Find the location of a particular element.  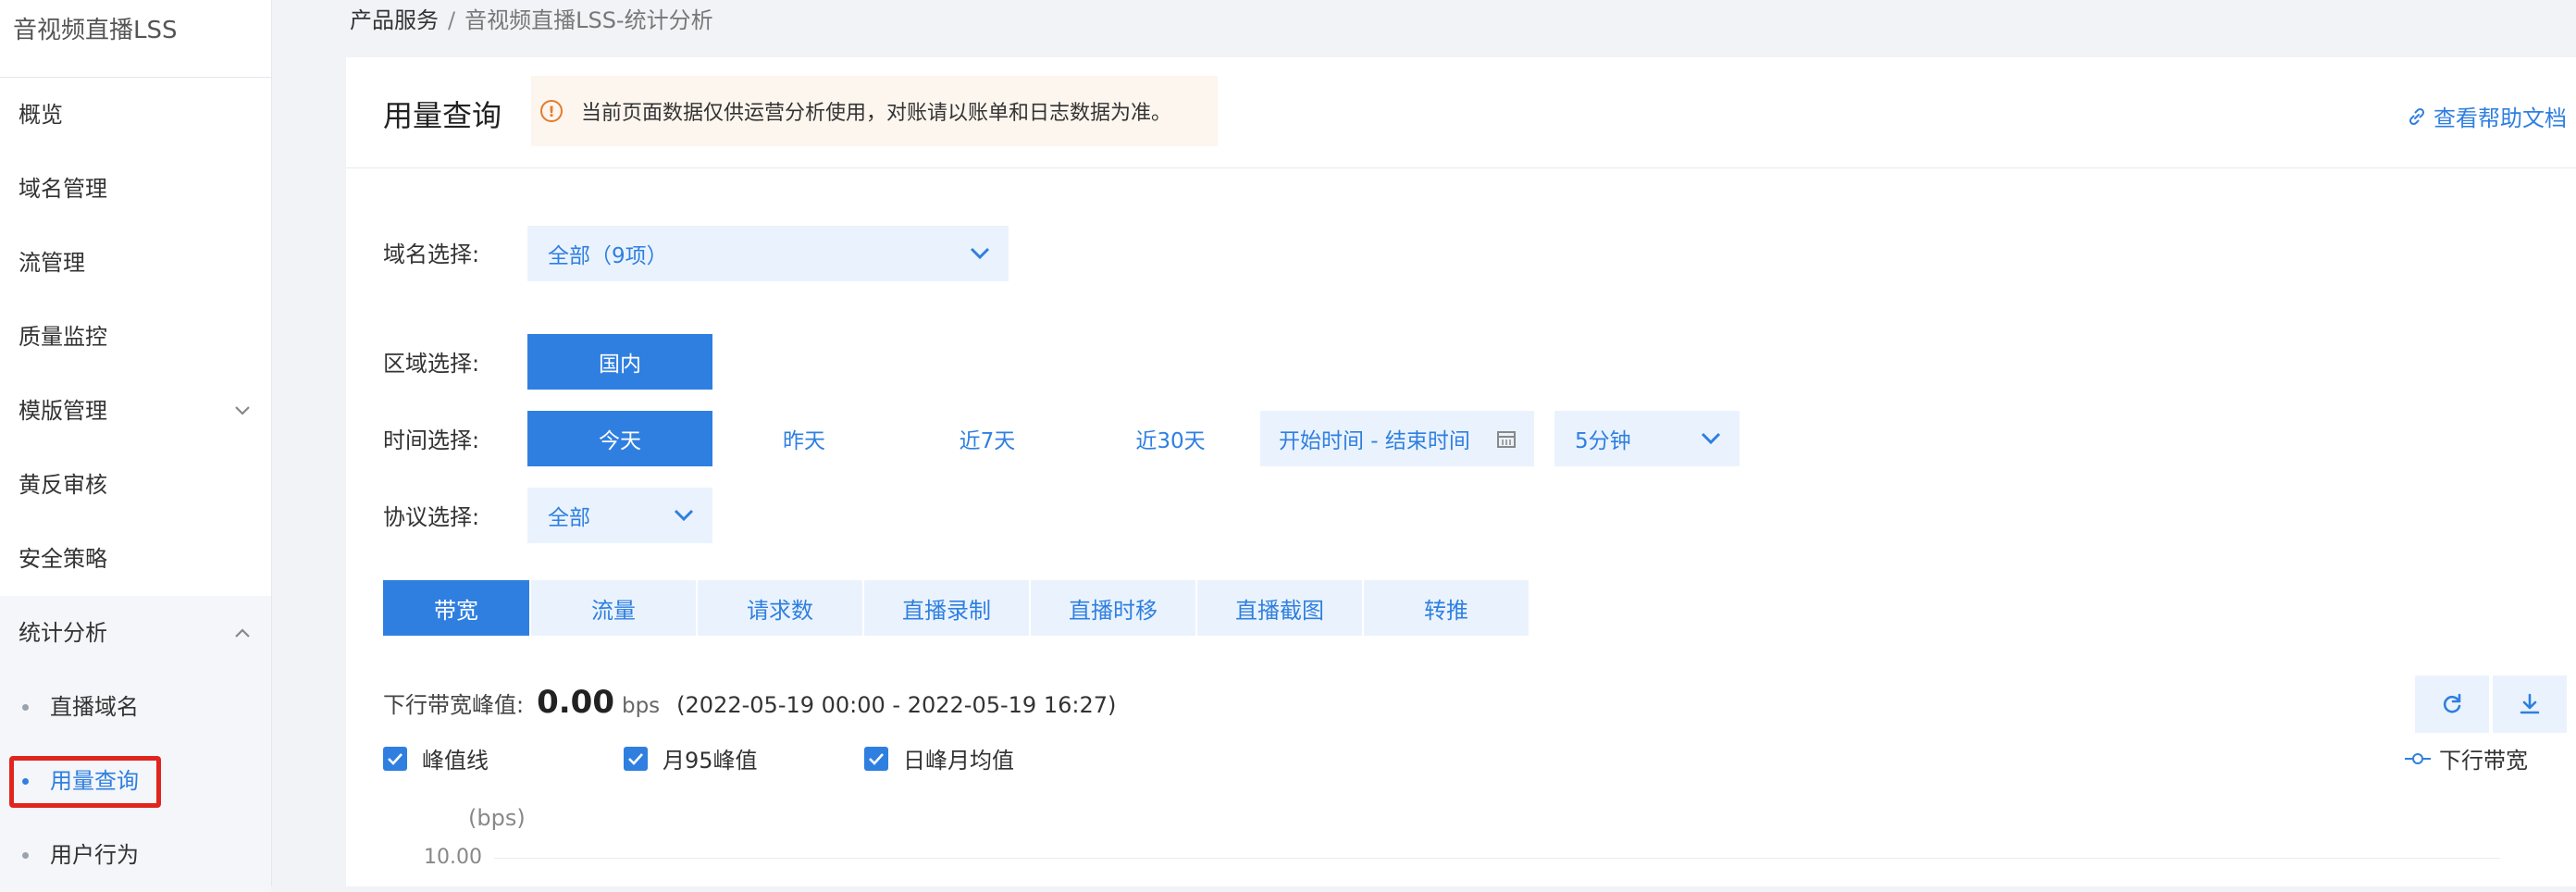

date-range-picker: 开始时间 - 结束时间 is located at coordinates (1397, 439).